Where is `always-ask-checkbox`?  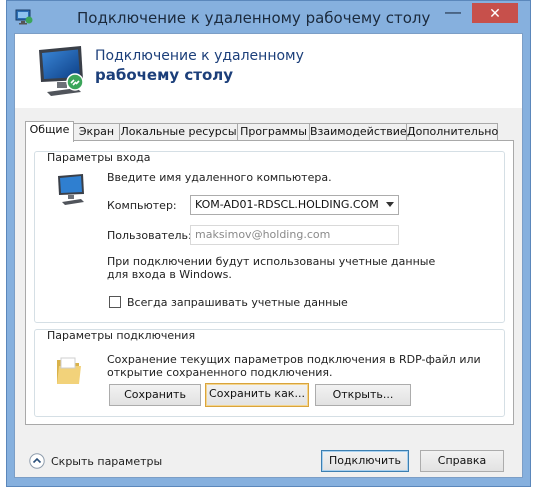
always-ask-checkbox is located at coordinates (115, 302).